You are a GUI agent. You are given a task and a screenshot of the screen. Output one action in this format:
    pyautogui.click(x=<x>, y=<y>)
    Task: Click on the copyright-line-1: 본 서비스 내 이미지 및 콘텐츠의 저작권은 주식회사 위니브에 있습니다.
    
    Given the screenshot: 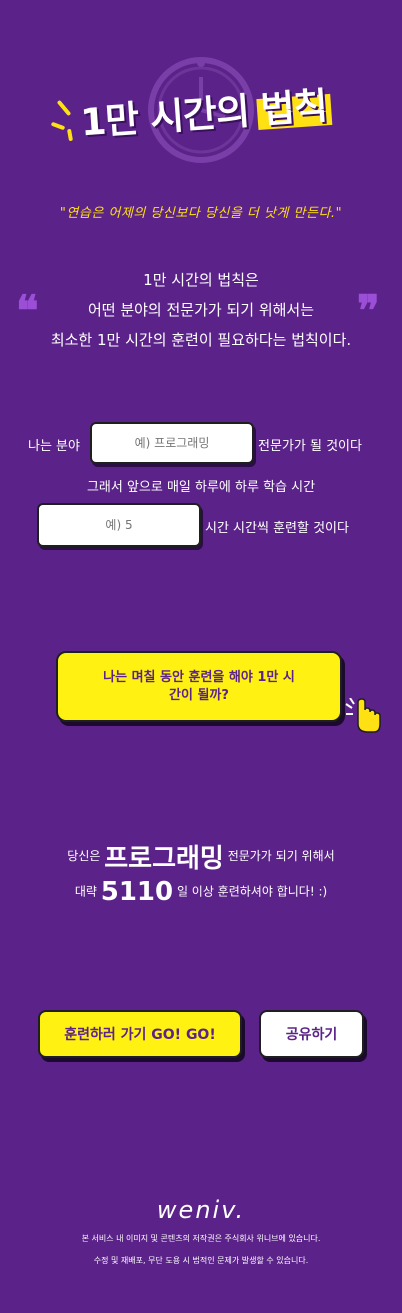 What is the action you would take?
    pyautogui.click(x=201, y=1238)
    